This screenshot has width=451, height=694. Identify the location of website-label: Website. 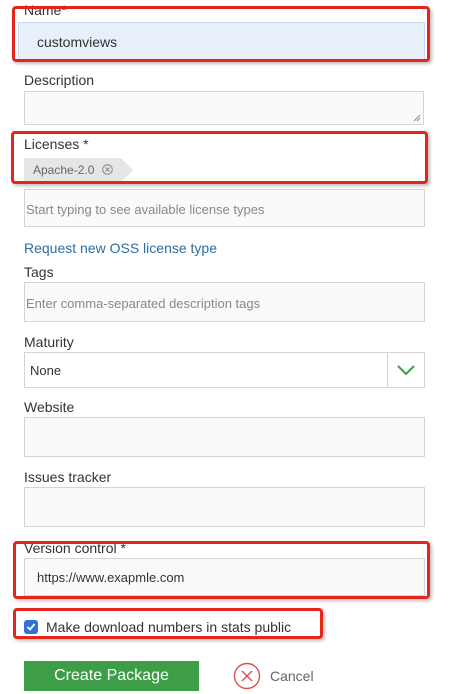
(49, 407).